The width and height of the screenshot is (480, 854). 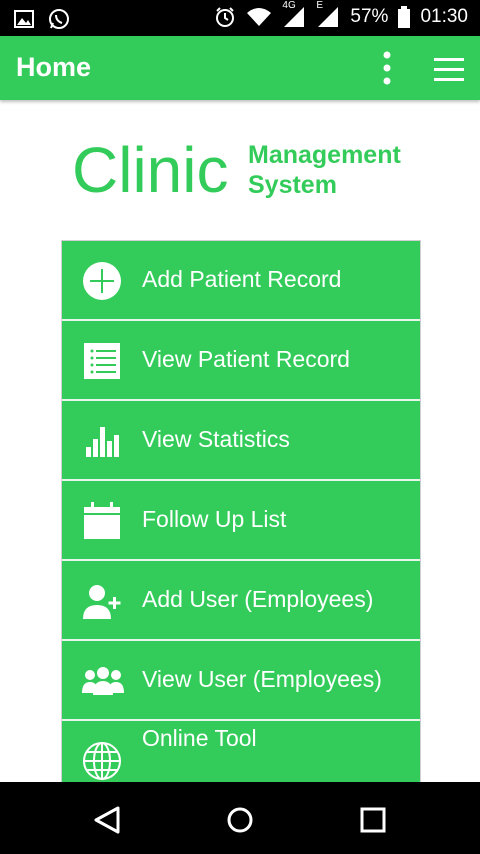 What do you see at coordinates (54, 67) in the screenshot?
I see `page-title: Home` at bounding box center [54, 67].